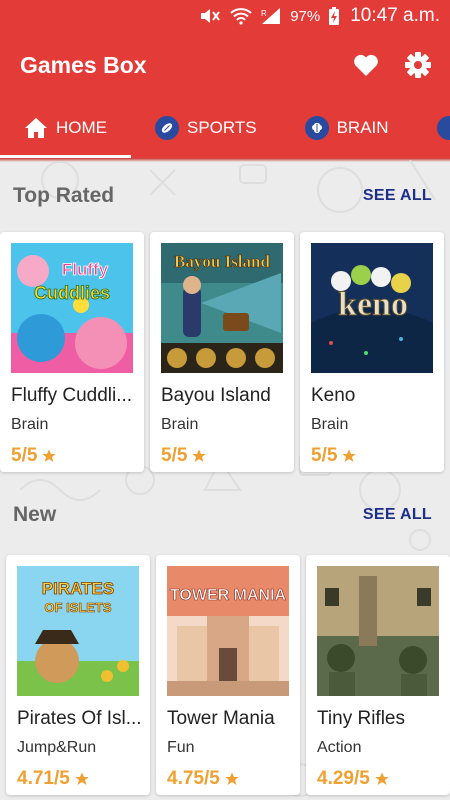 The width and height of the screenshot is (450, 800). Describe the element at coordinates (83, 64) in the screenshot. I see `app-title: Games Box` at that location.